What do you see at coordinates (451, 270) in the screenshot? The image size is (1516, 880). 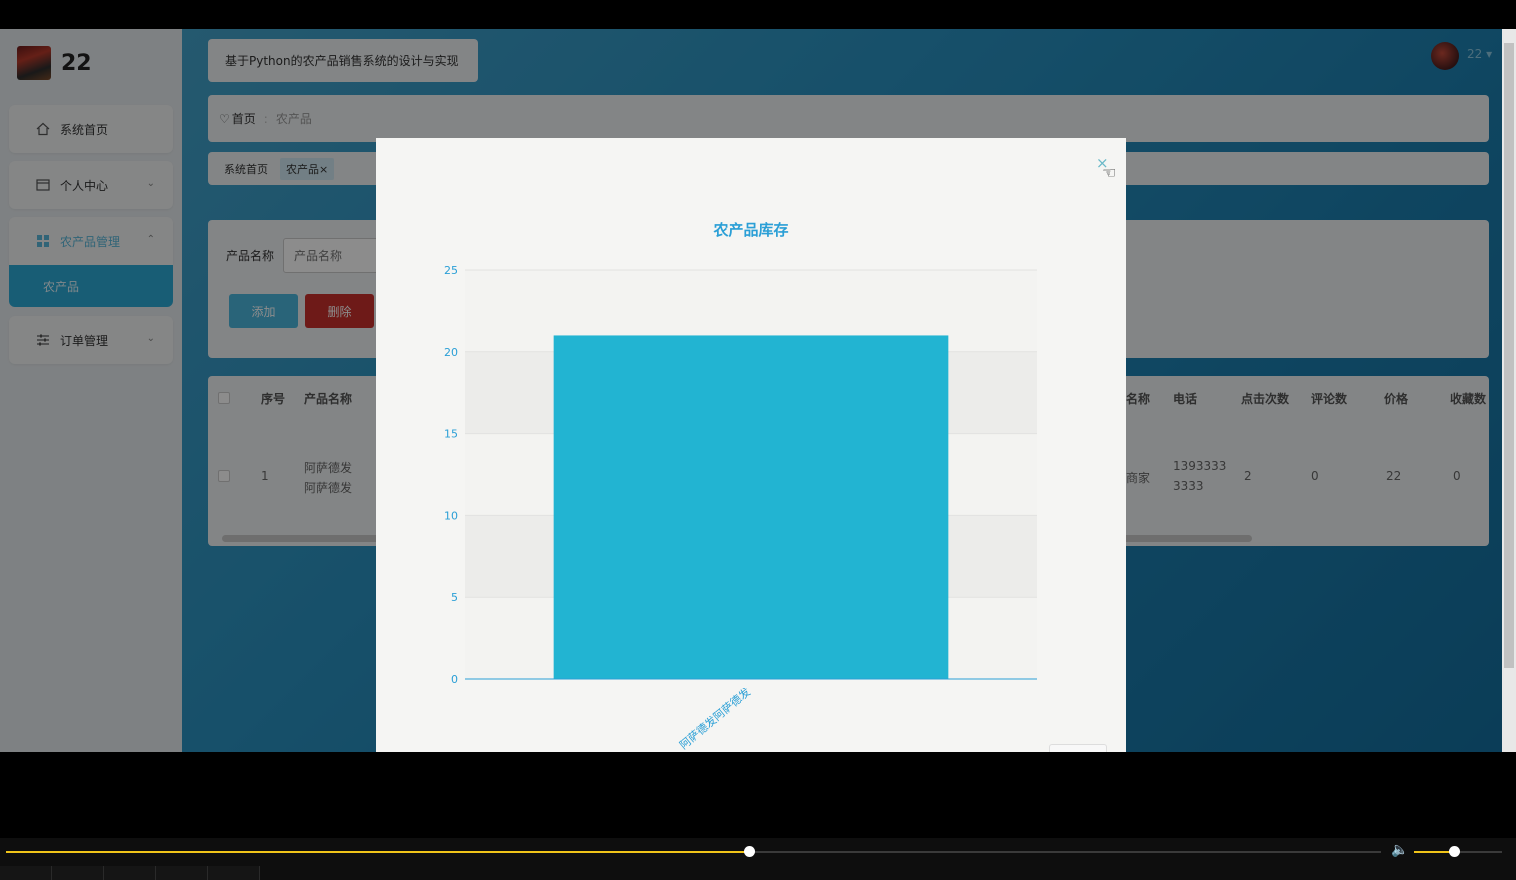 I see `y-tick-label: 25` at bounding box center [451, 270].